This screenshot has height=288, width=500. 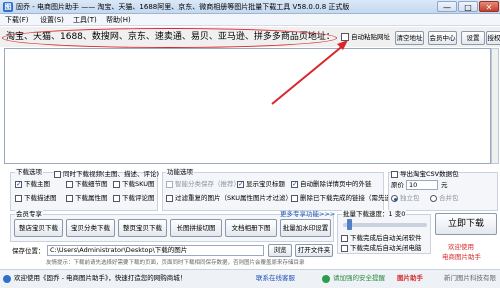 What do you see at coordinates (91, 184) in the screenshot?
I see `detail-image-label: 下载细节图` at bounding box center [91, 184].